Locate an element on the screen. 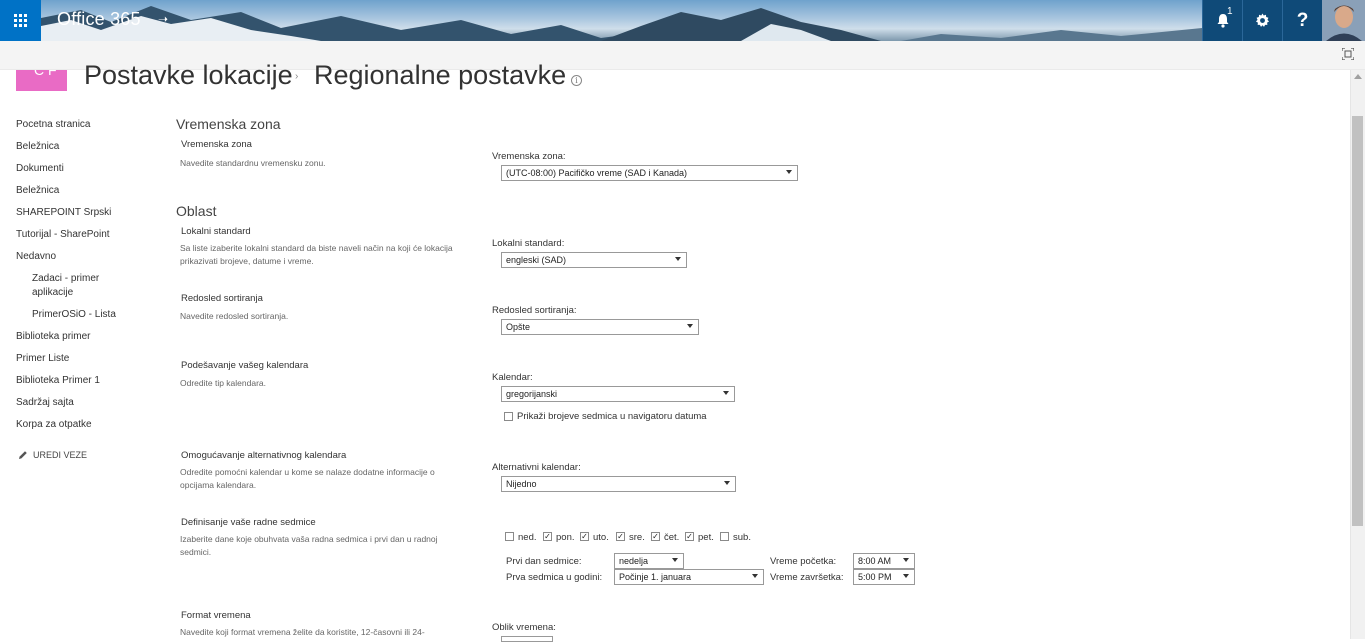  day-label-mon: pon. is located at coordinates (565, 537).